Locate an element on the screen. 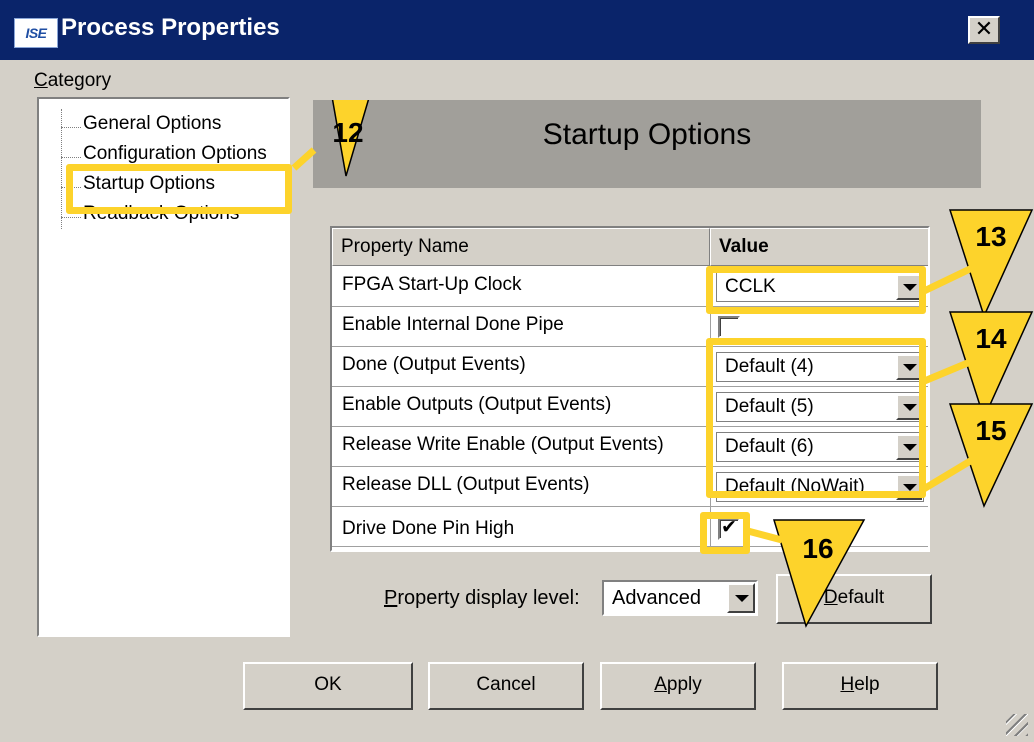  window-title: Process Properties is located at coordinates (170, 27).